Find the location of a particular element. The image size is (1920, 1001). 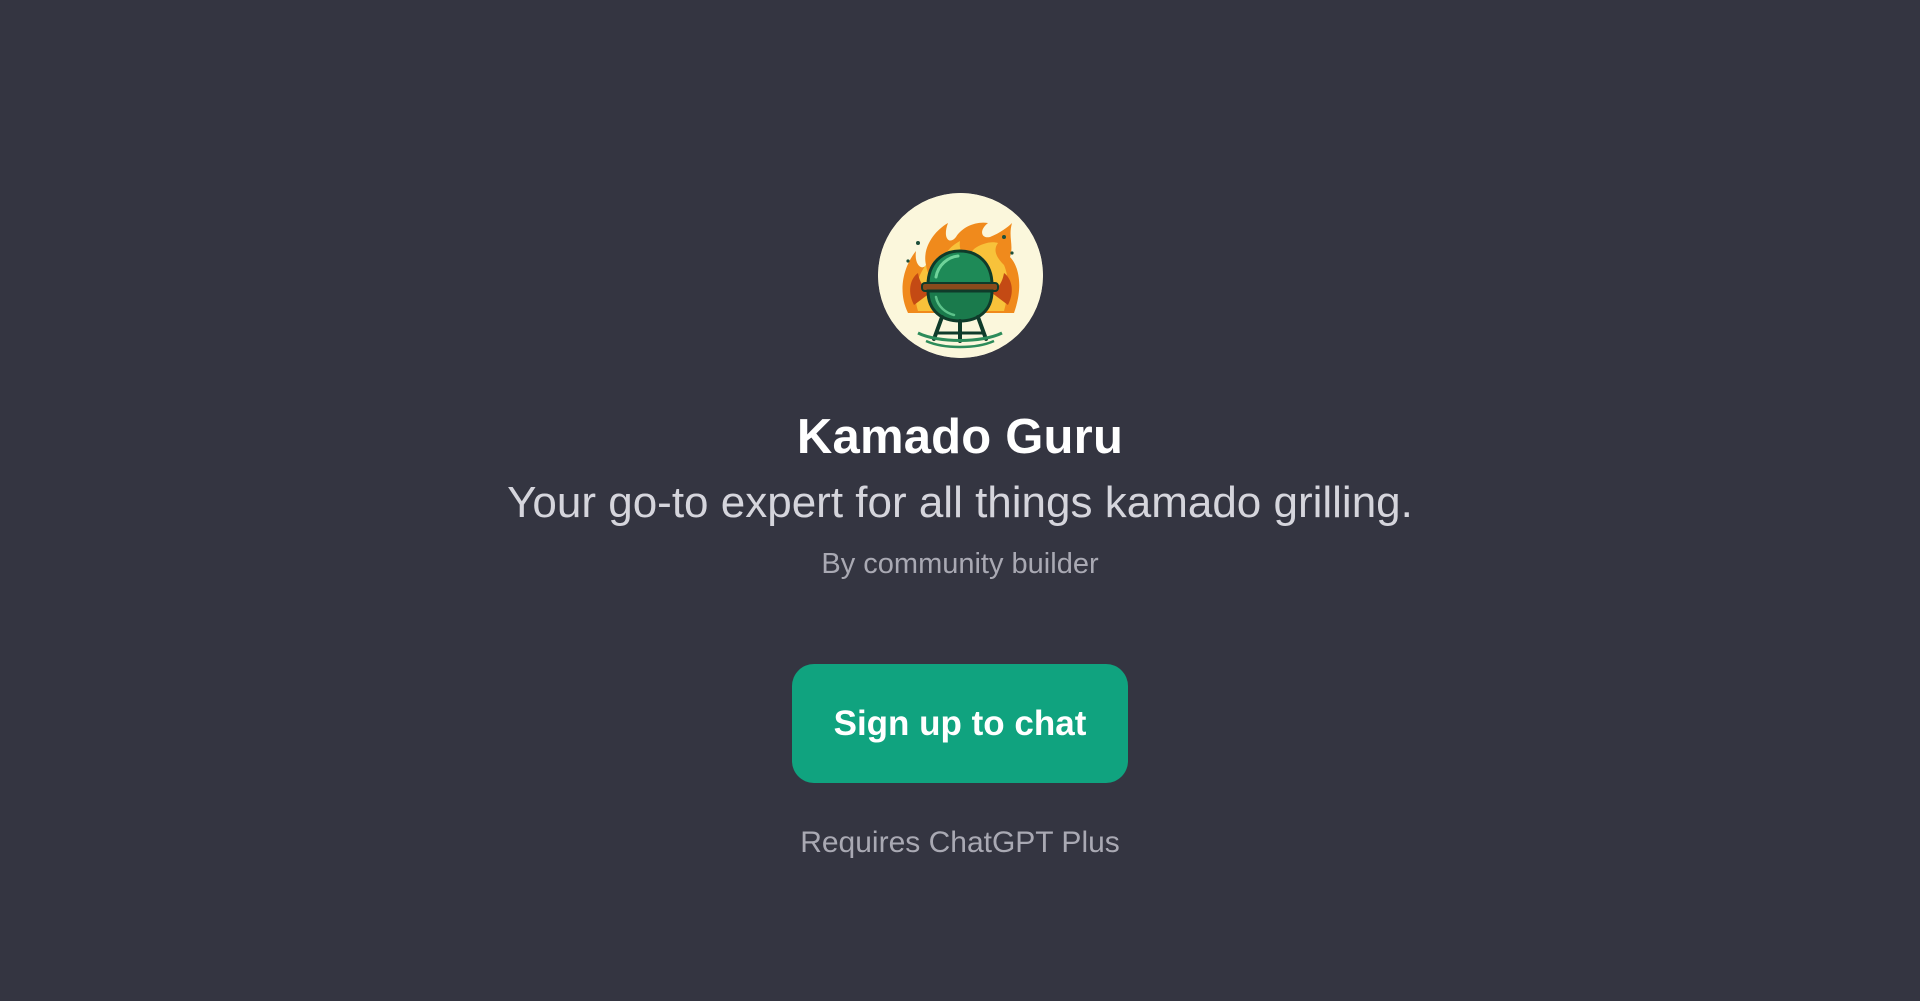

gpt-author: By community builder is located at coordinates (960, 564).